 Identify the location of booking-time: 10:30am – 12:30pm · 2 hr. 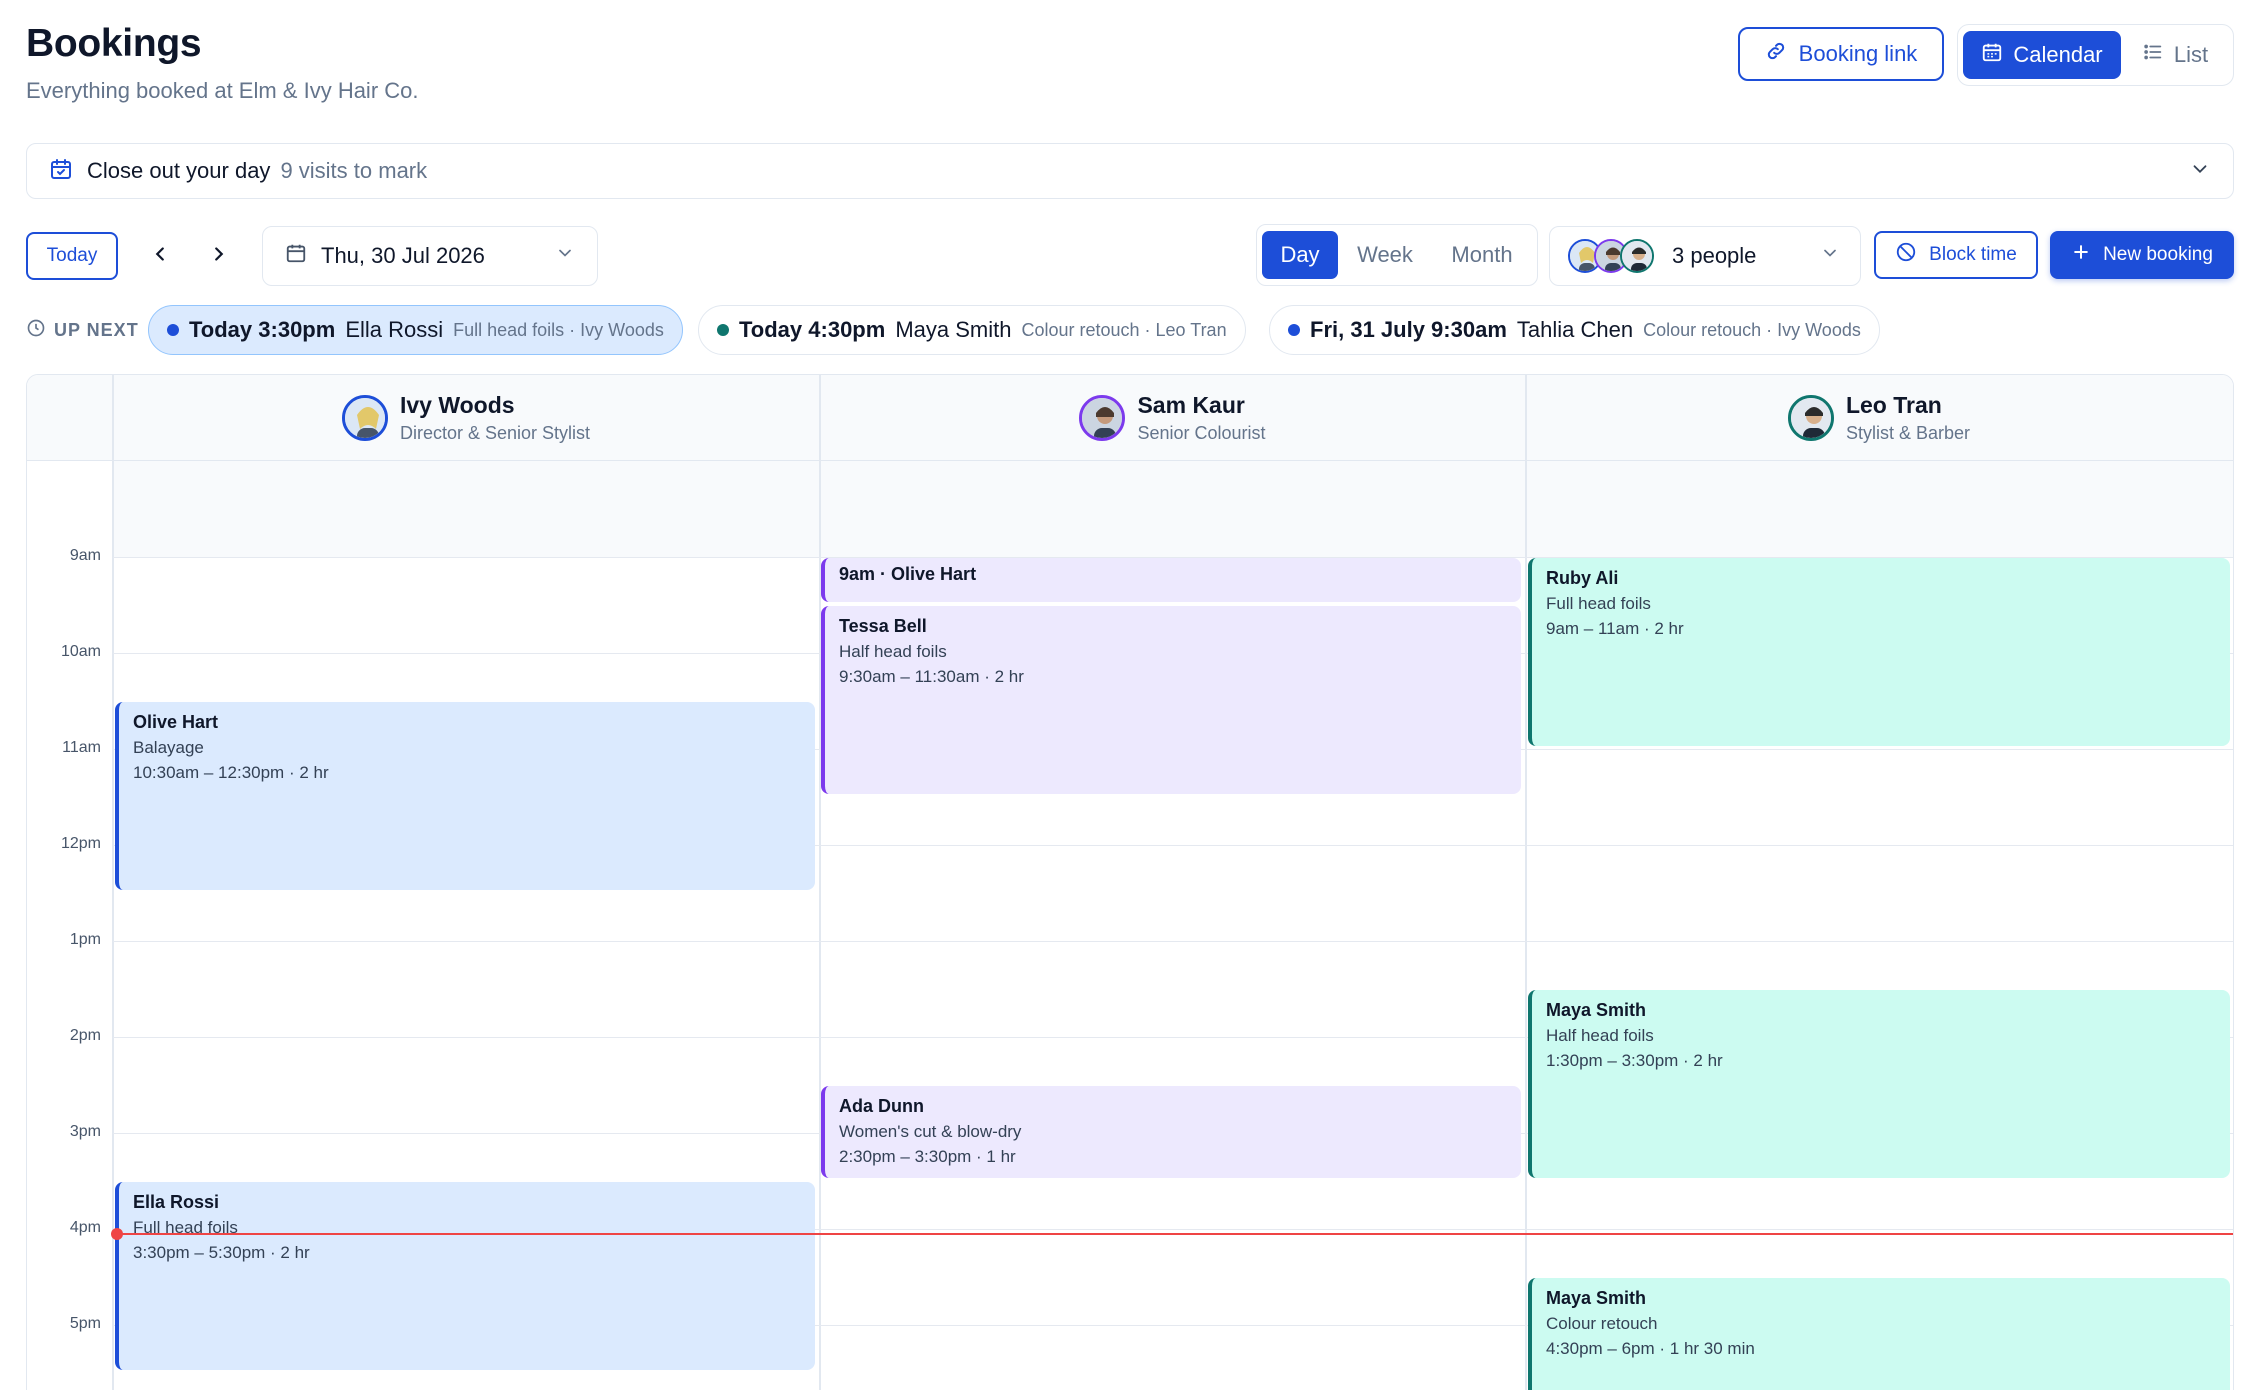
(231, 772).